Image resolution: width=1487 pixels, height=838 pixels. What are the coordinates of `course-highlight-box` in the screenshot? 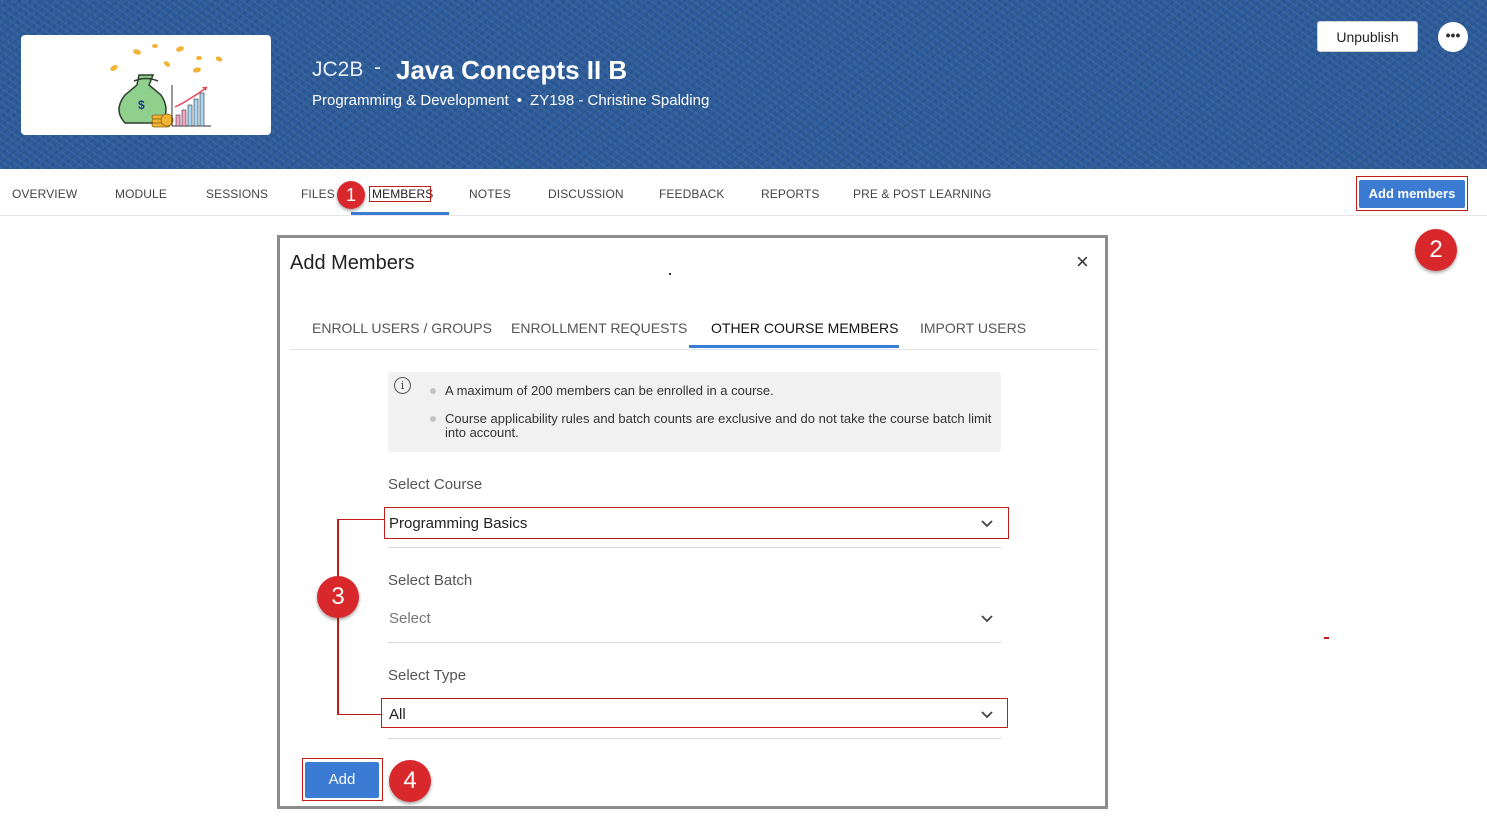 It's located at (696, 523).